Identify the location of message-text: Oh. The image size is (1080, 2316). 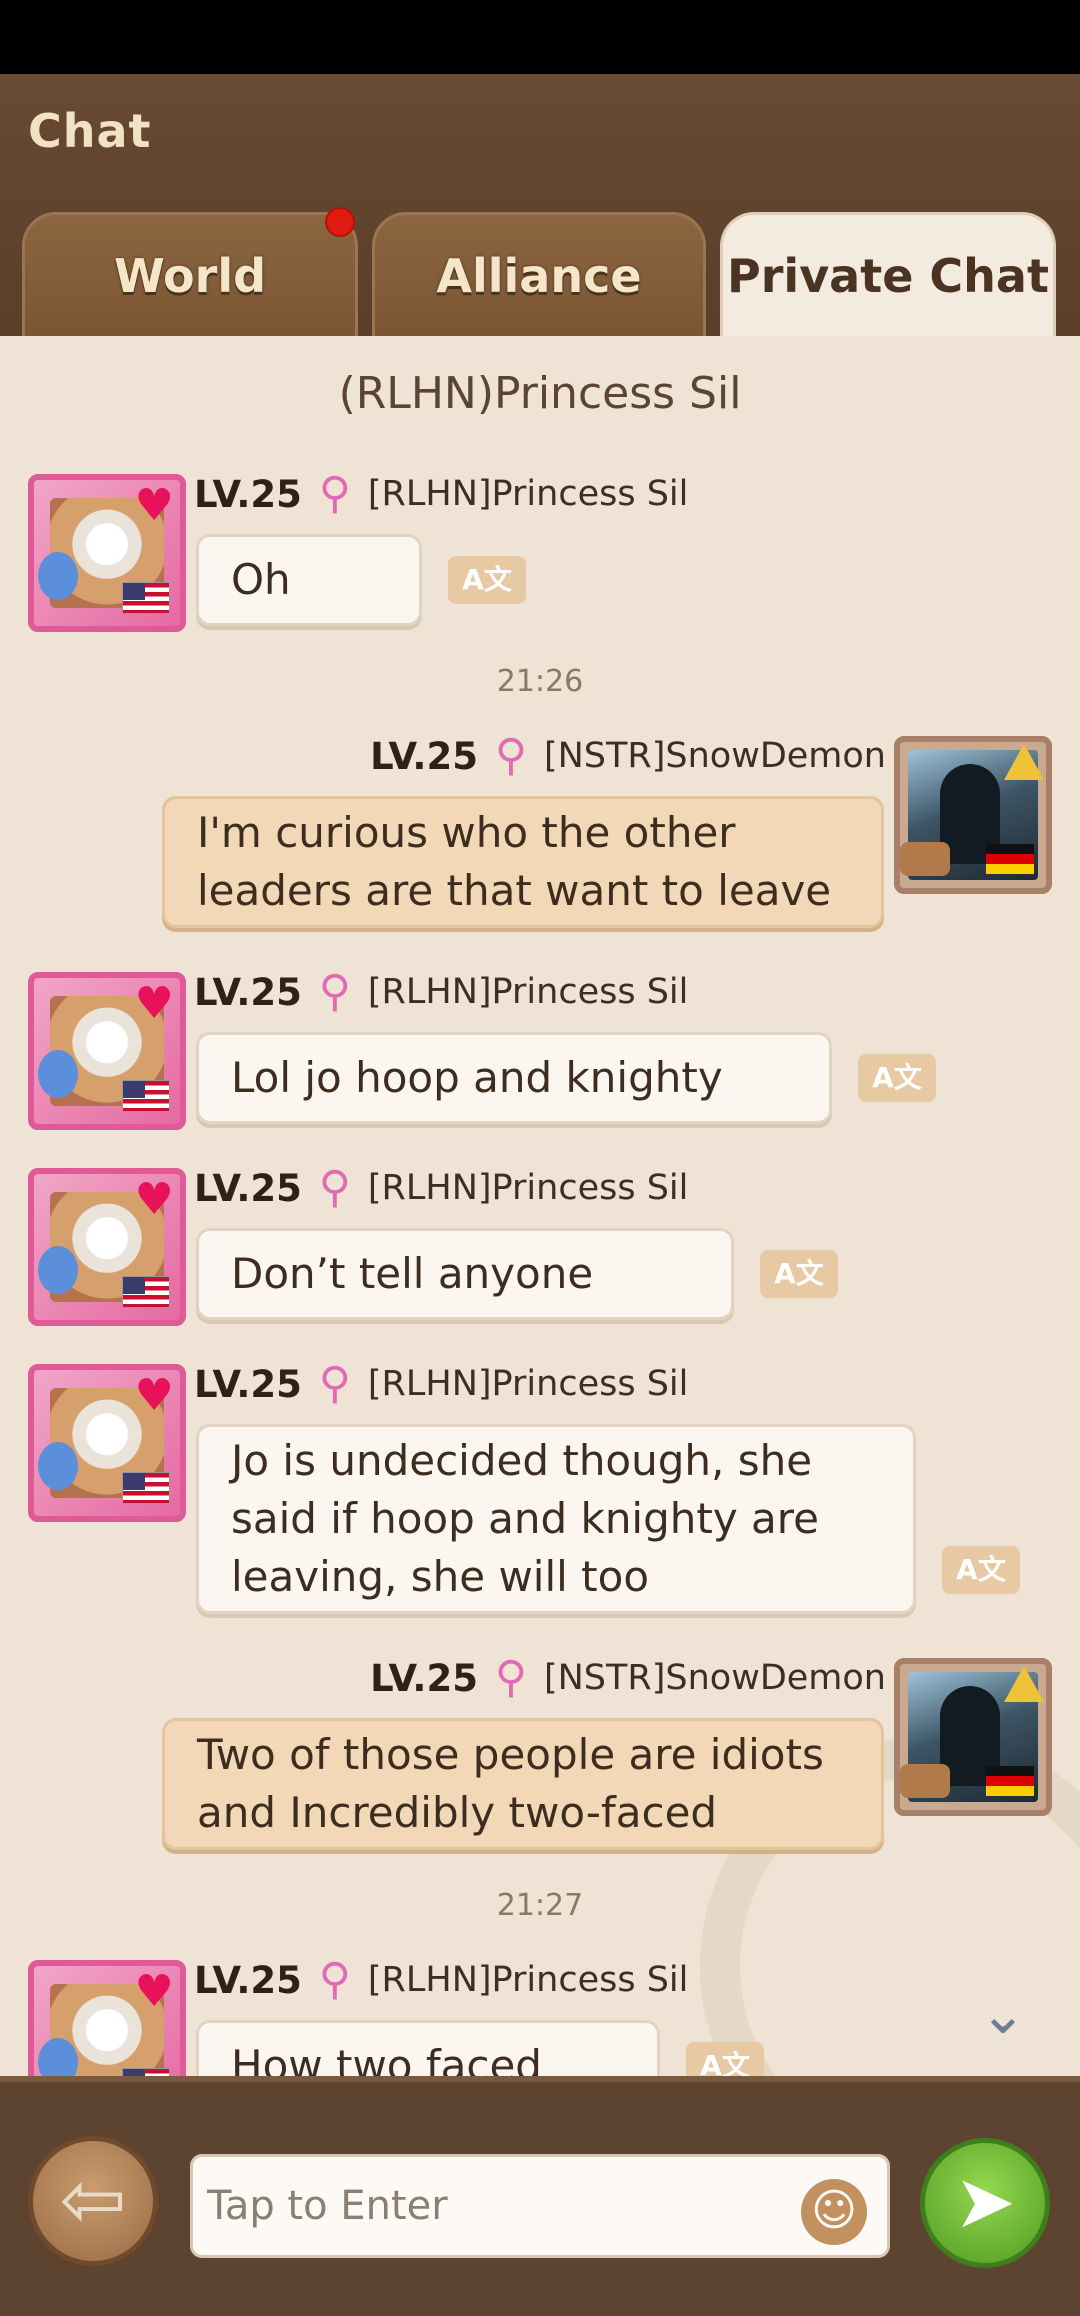
(261, 579).